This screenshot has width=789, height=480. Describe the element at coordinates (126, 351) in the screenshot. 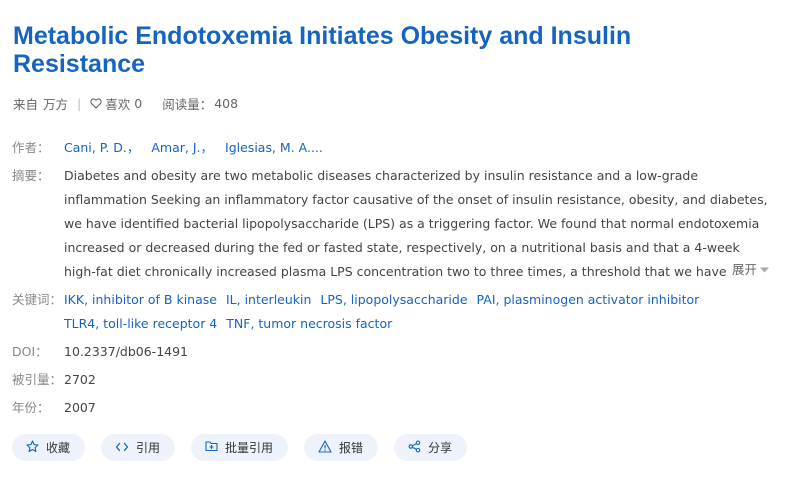

I see `doi-value: 10.2337/db06-1491` at that location.